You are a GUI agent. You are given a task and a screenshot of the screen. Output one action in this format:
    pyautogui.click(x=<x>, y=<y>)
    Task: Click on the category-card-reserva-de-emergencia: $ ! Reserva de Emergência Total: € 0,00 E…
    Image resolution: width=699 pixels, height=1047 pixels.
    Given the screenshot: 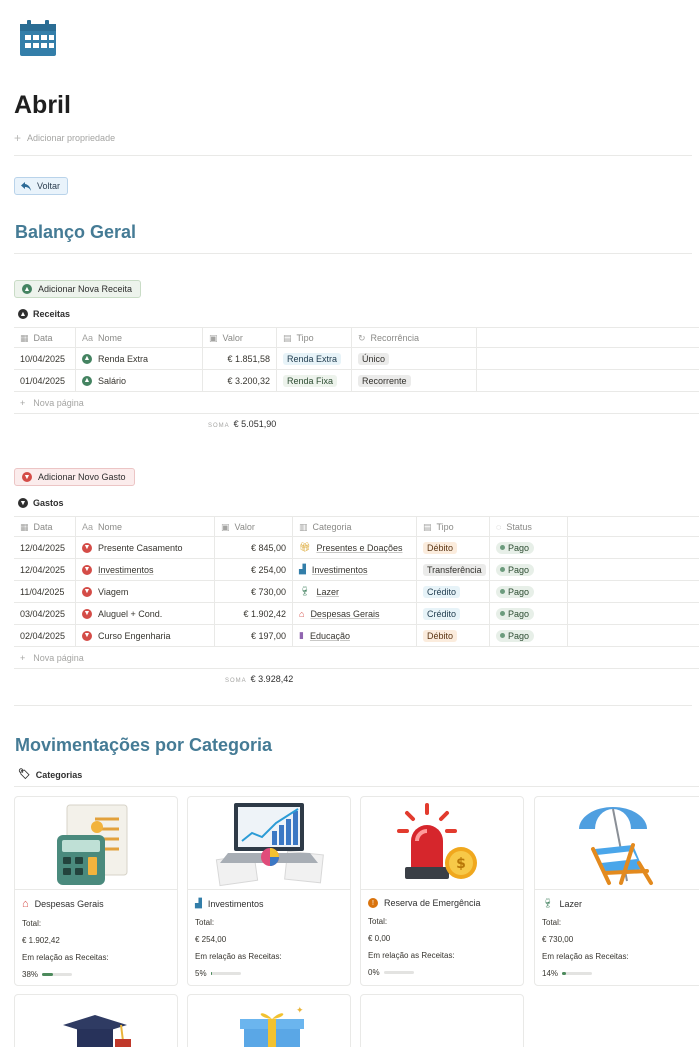 What is the action you would take?
    pyautogui.click(x=442, y=891)
    